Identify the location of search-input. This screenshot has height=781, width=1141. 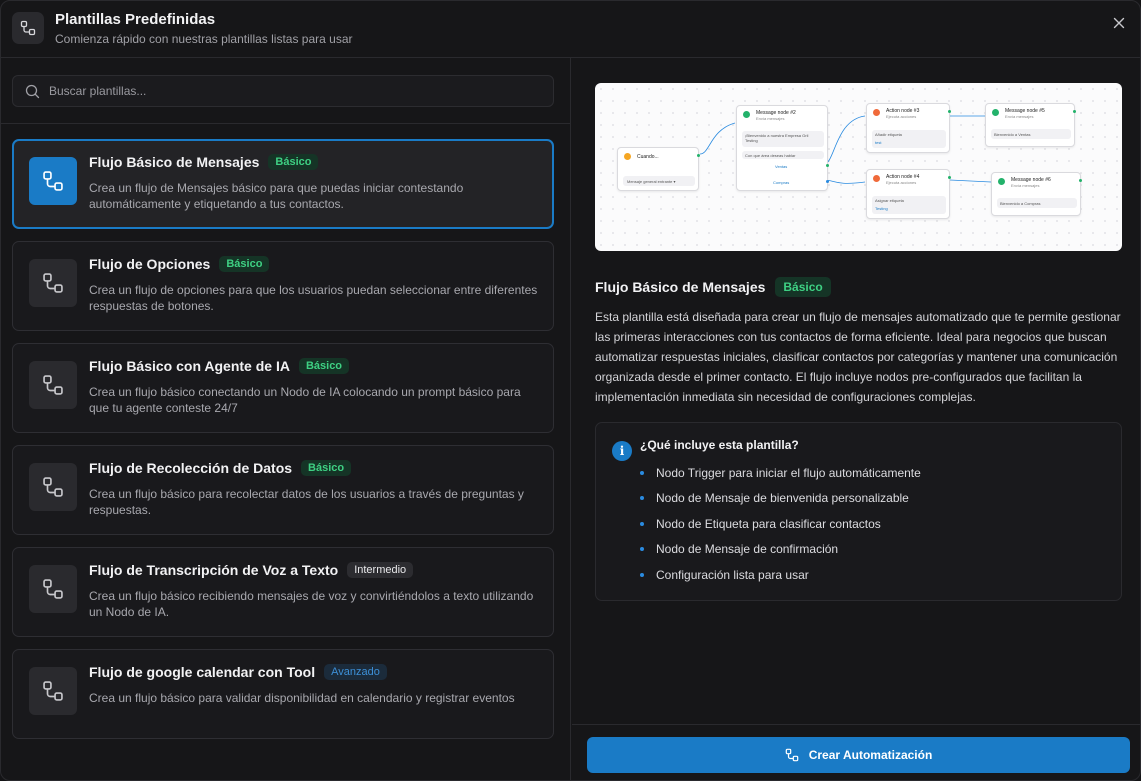
(299, 91).